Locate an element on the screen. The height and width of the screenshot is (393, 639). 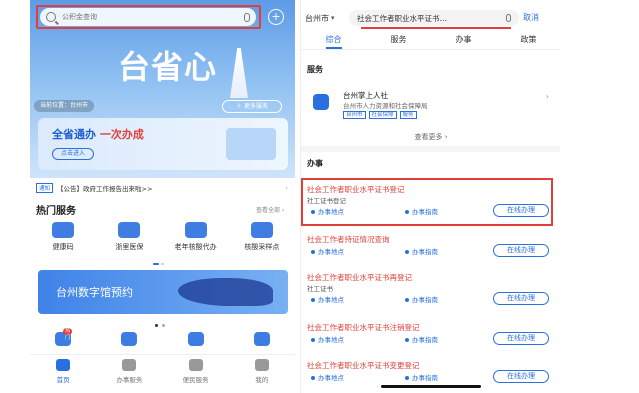
view-more-link: 查看更多 › is located at coordinates (430, 137).